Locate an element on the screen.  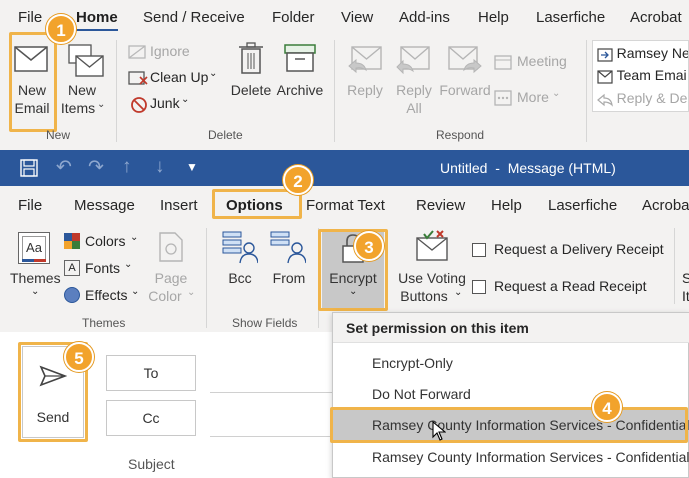
archive-icon is located at coordinates (300, 58).